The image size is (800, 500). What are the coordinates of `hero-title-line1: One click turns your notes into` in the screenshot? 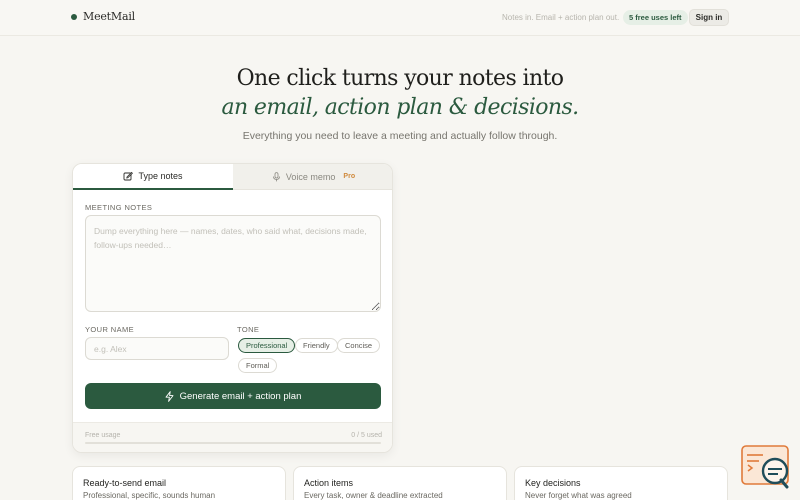 It's located at (400, 78).